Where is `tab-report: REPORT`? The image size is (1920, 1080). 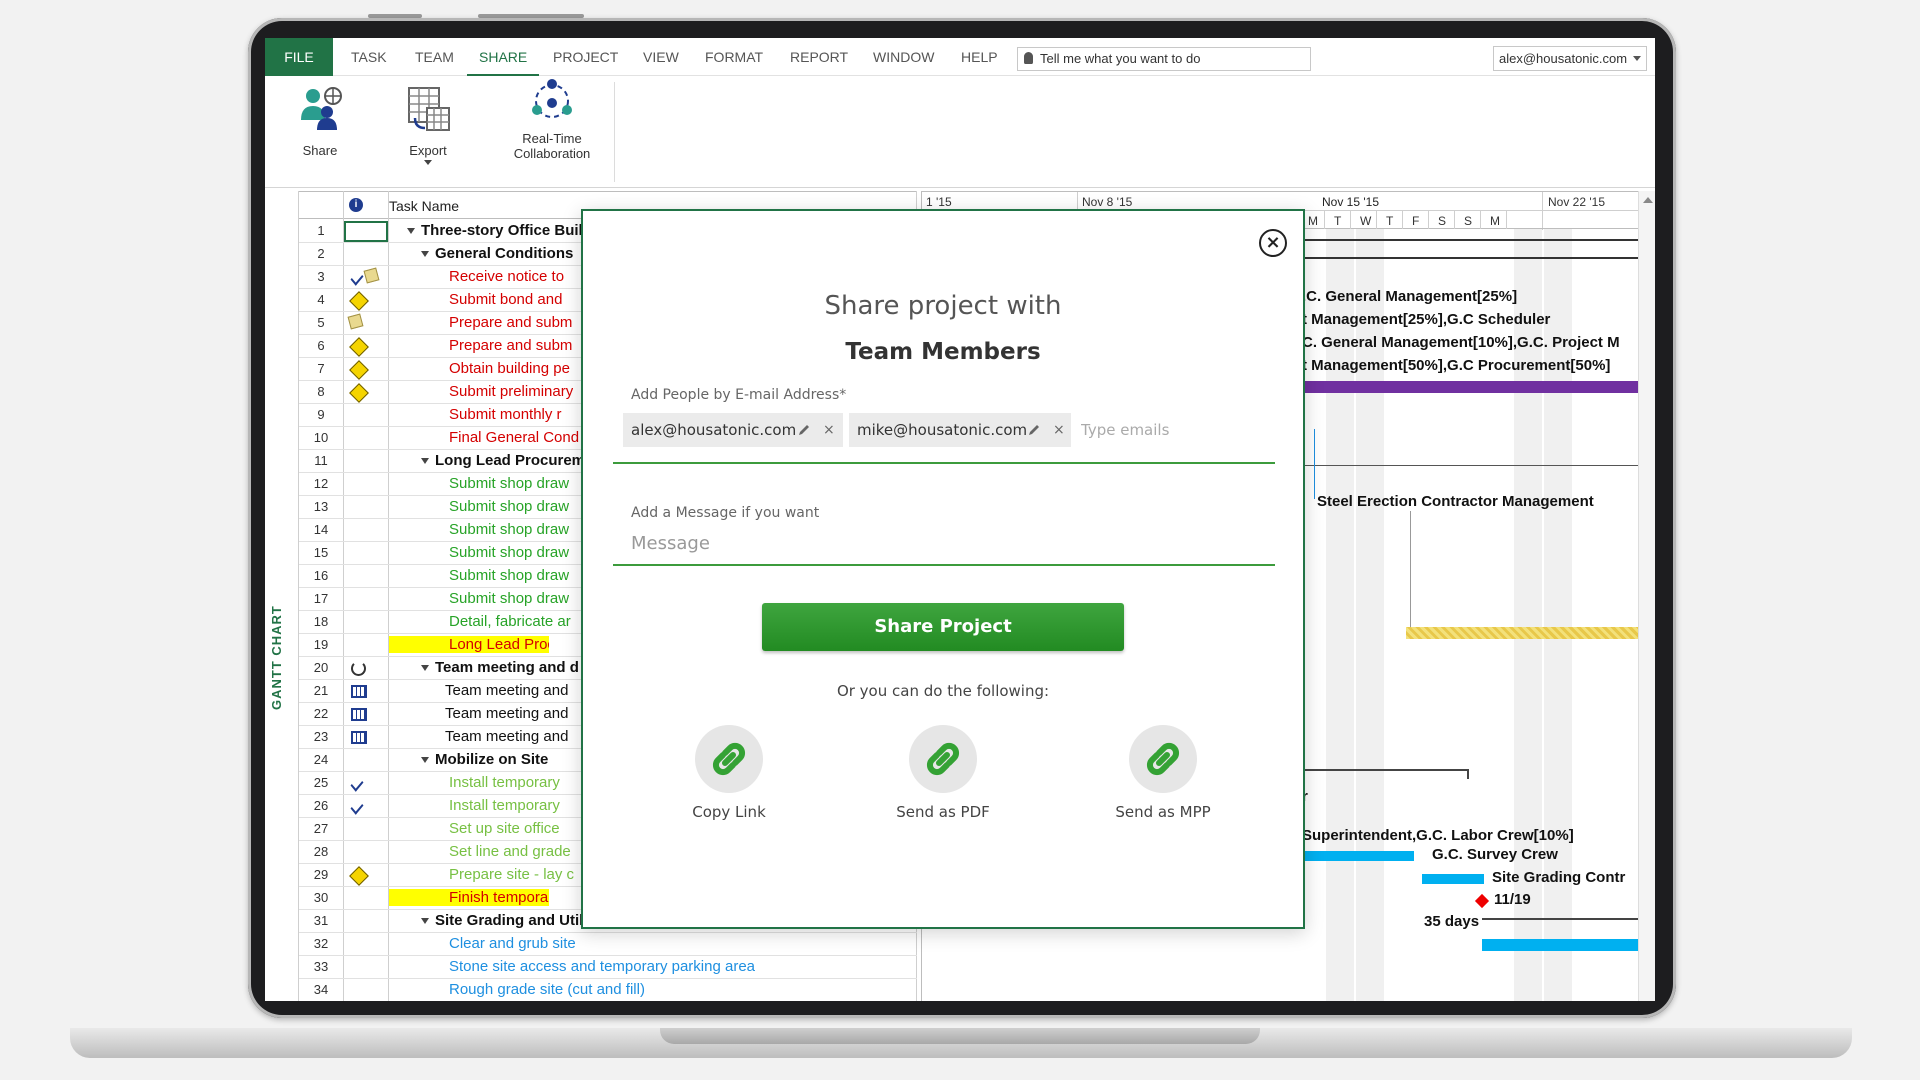
tab-report: REPORT is located at coordinates (819, 57).